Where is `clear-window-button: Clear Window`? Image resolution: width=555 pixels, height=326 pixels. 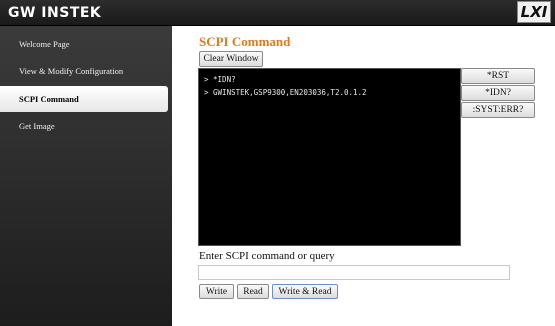
clear-window-button: Clear Window is located at coordinates (231, 59).